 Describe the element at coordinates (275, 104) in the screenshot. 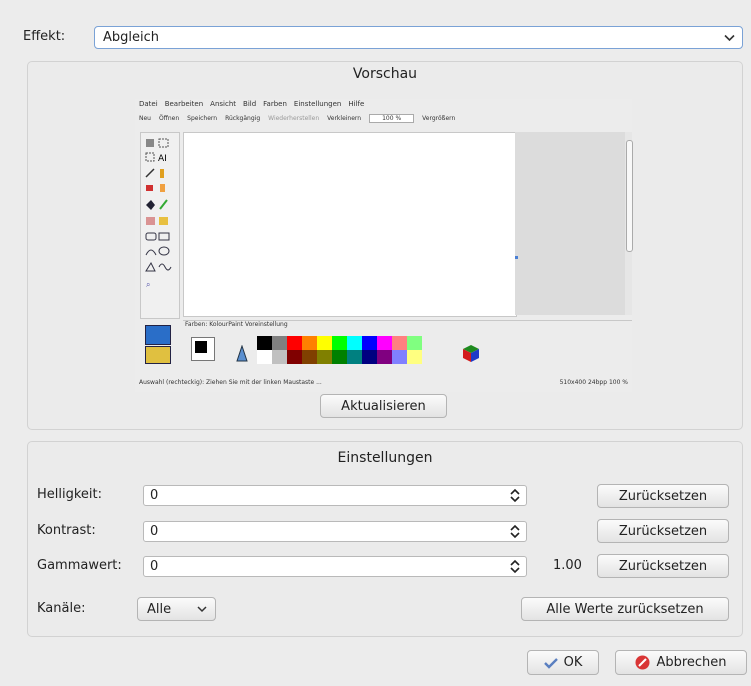

I see `preview-menu-item: Farben` at that location.